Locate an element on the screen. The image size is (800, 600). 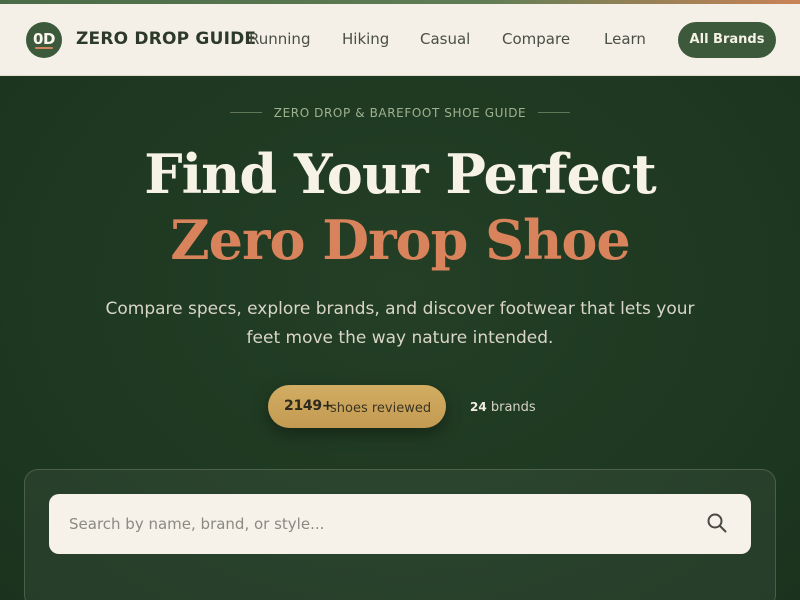
hero-headline-line2: Zero Drop Shoe is located at coordinates (400, 240).